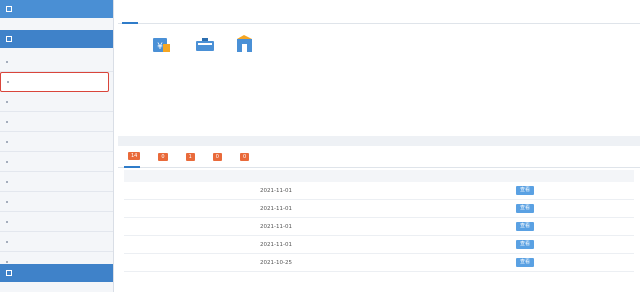 The image size is (640, 292). I want to click on table-header, so click(379, 176).